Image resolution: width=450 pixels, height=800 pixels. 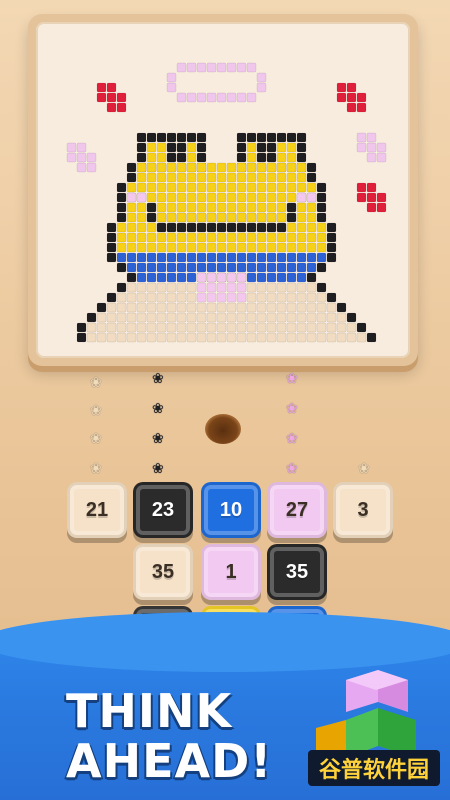 I want to click on tile-number: 27, so click(x=297, y=509).